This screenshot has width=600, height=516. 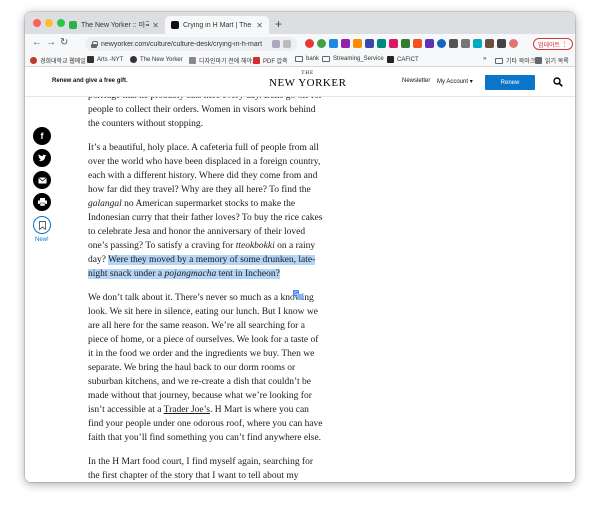 I want to click on avatar, so click(x=513, y=43).